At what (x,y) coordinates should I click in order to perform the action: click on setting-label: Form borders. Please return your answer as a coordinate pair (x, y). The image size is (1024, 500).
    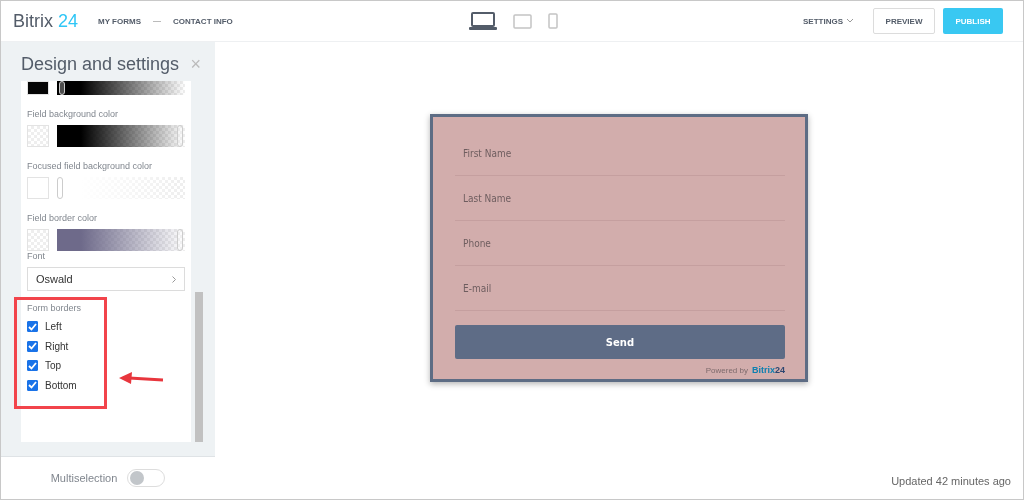
    Looking at the image, I should click on (54, 308).